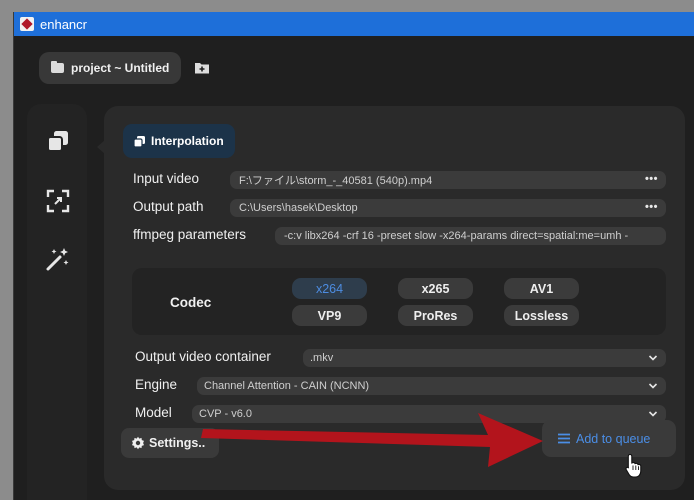 This screenshot has height=500, width=694. What do you see at coordinates (354, 24) in the screenshot?
I see `title-bar: enhancr` at bounding box center [354, 24].